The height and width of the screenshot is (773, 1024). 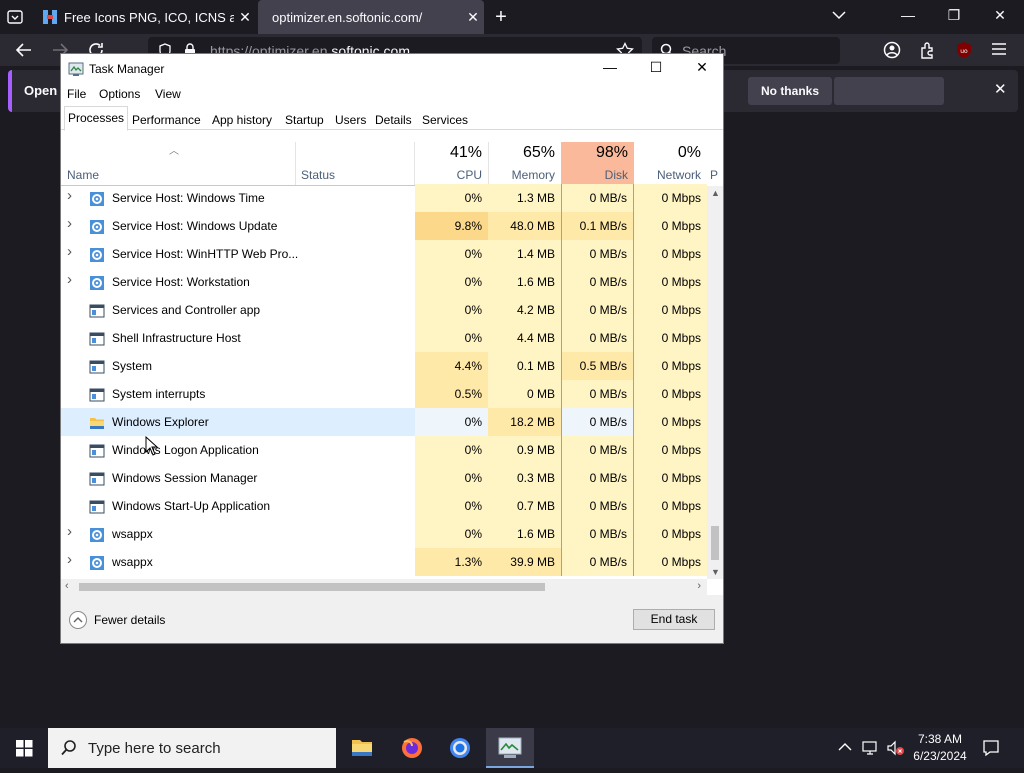 What do you see at coordinates (524, 164) in the screenshot?
I see `column-header-memory: 65% Memory` at bounding box center [524, 164].